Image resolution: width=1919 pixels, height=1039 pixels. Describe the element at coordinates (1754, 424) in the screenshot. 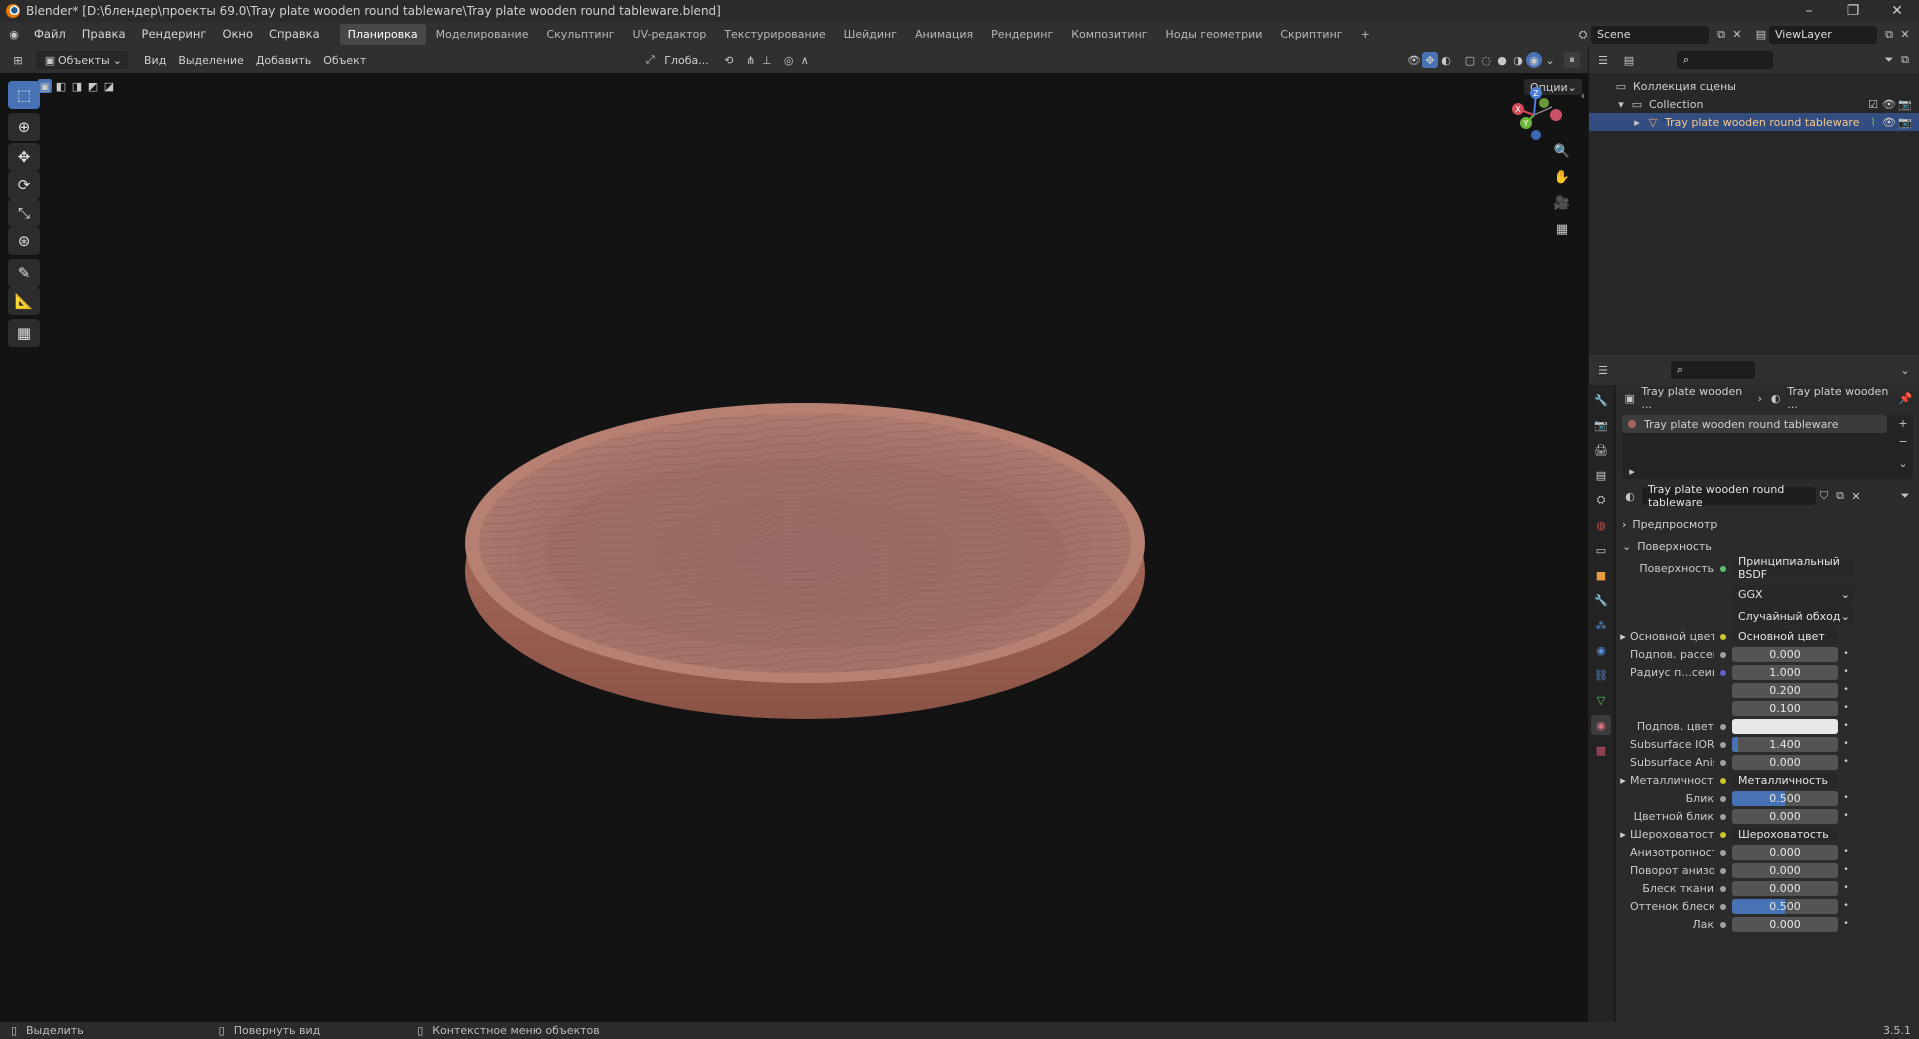

I see `material-slot-item: Tray plate wooden round tableware` at that location.